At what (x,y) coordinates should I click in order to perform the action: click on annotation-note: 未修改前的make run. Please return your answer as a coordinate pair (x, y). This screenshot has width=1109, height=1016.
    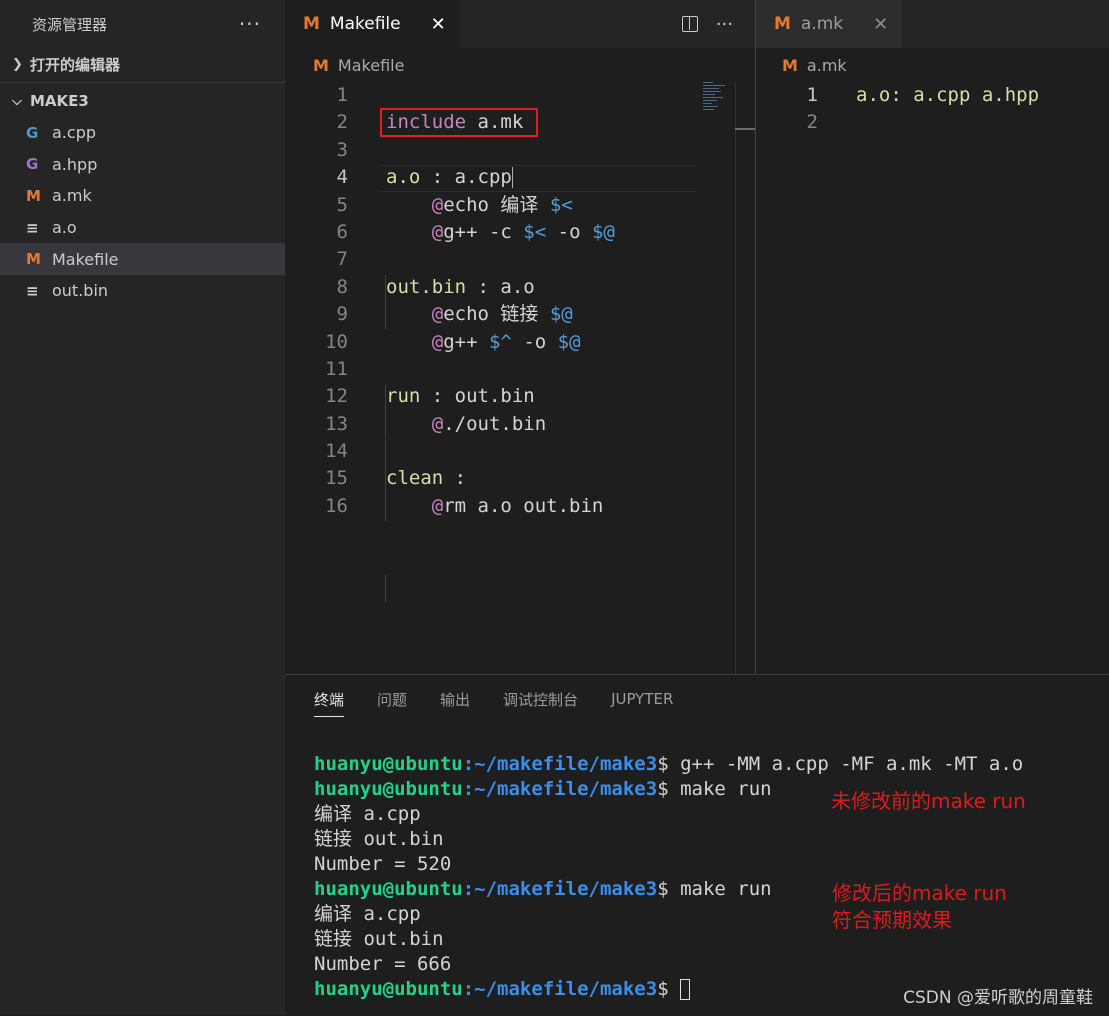
    Looking at the image, I should click on (928, 801).